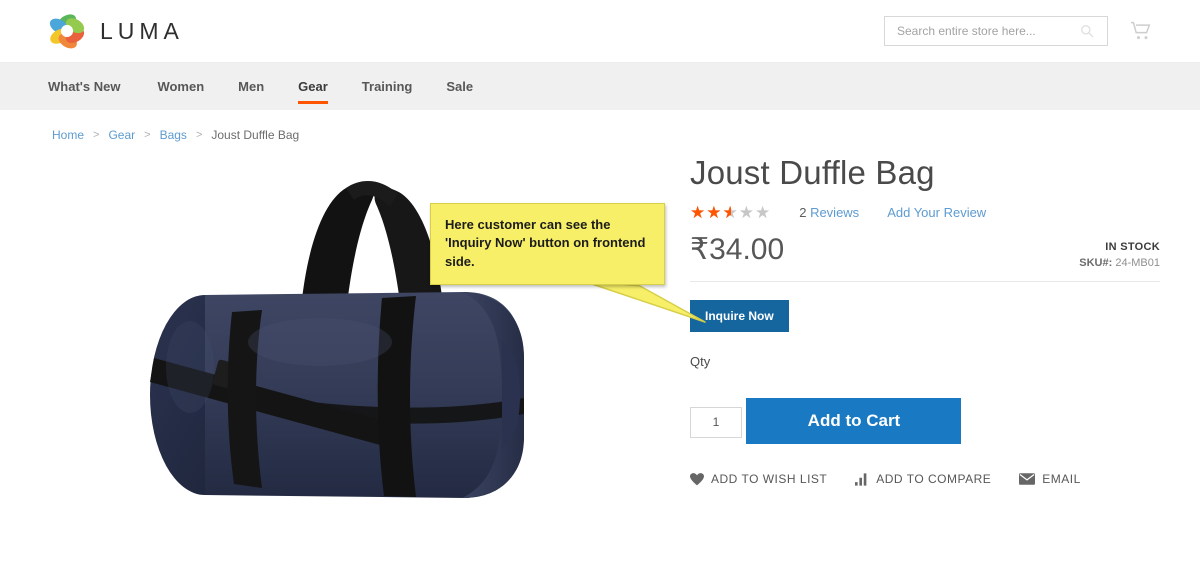 The height and width of the screenshot is (568, 1200). I want to click on nav-item-gear: Gear, so click(313, 86).